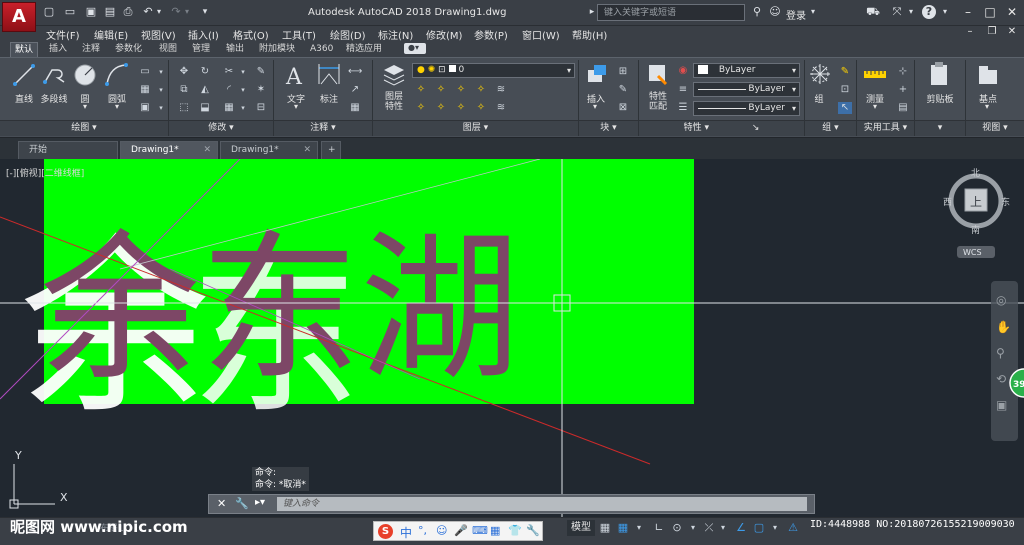 Image resolution: width=1024 pixels, height=545 pixels. I want to click on sogou-icon: S, so click(385, 531).